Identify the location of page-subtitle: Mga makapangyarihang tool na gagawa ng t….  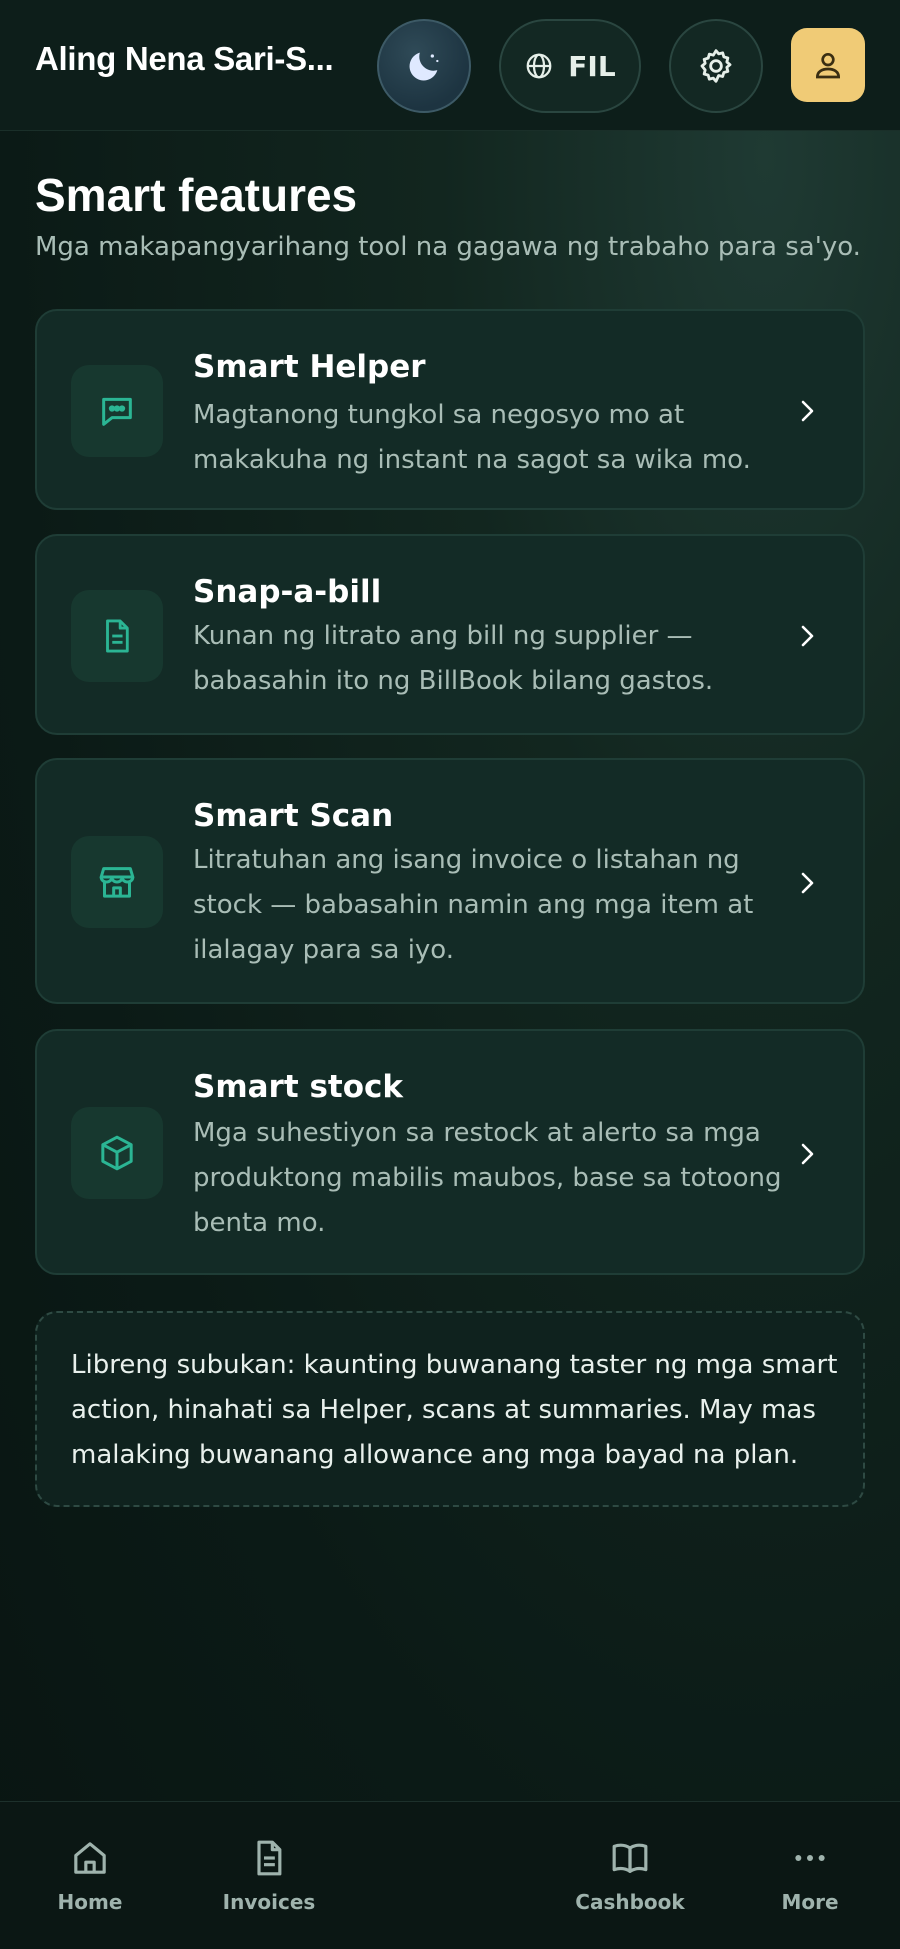
(448, 247).